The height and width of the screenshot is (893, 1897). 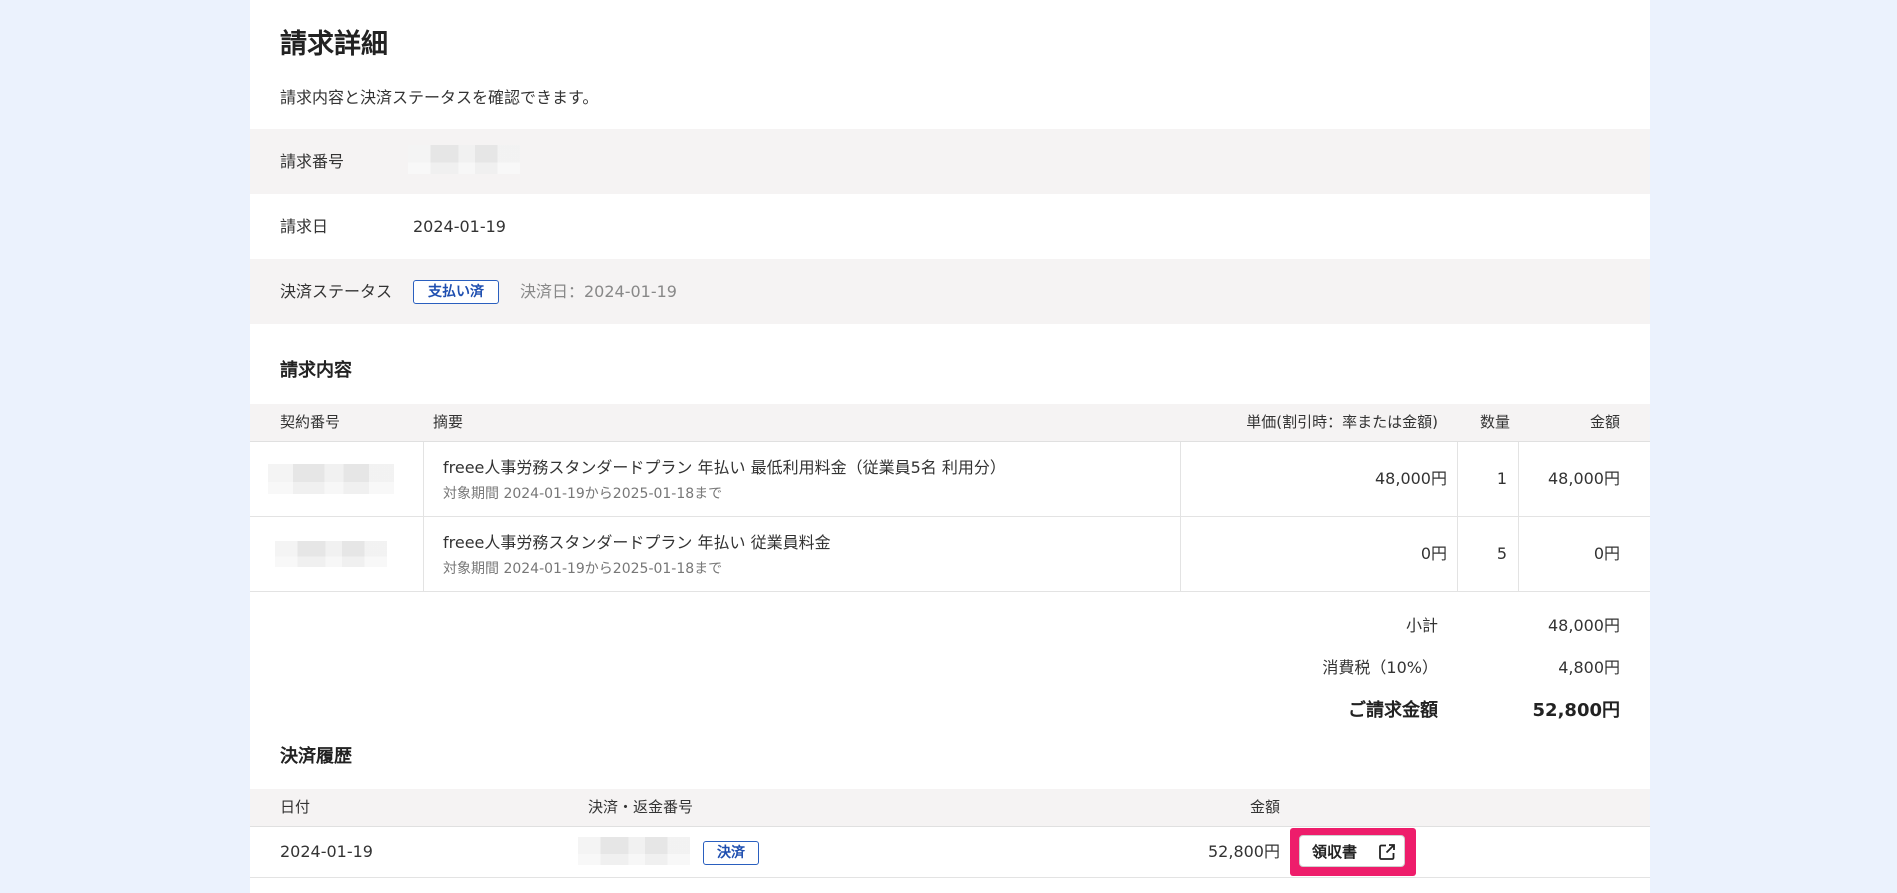 I want to click on items-table-header: 契約番号 摘要 単価(割引時：率または金額) 数量 金額, so click(x=950, y=423).